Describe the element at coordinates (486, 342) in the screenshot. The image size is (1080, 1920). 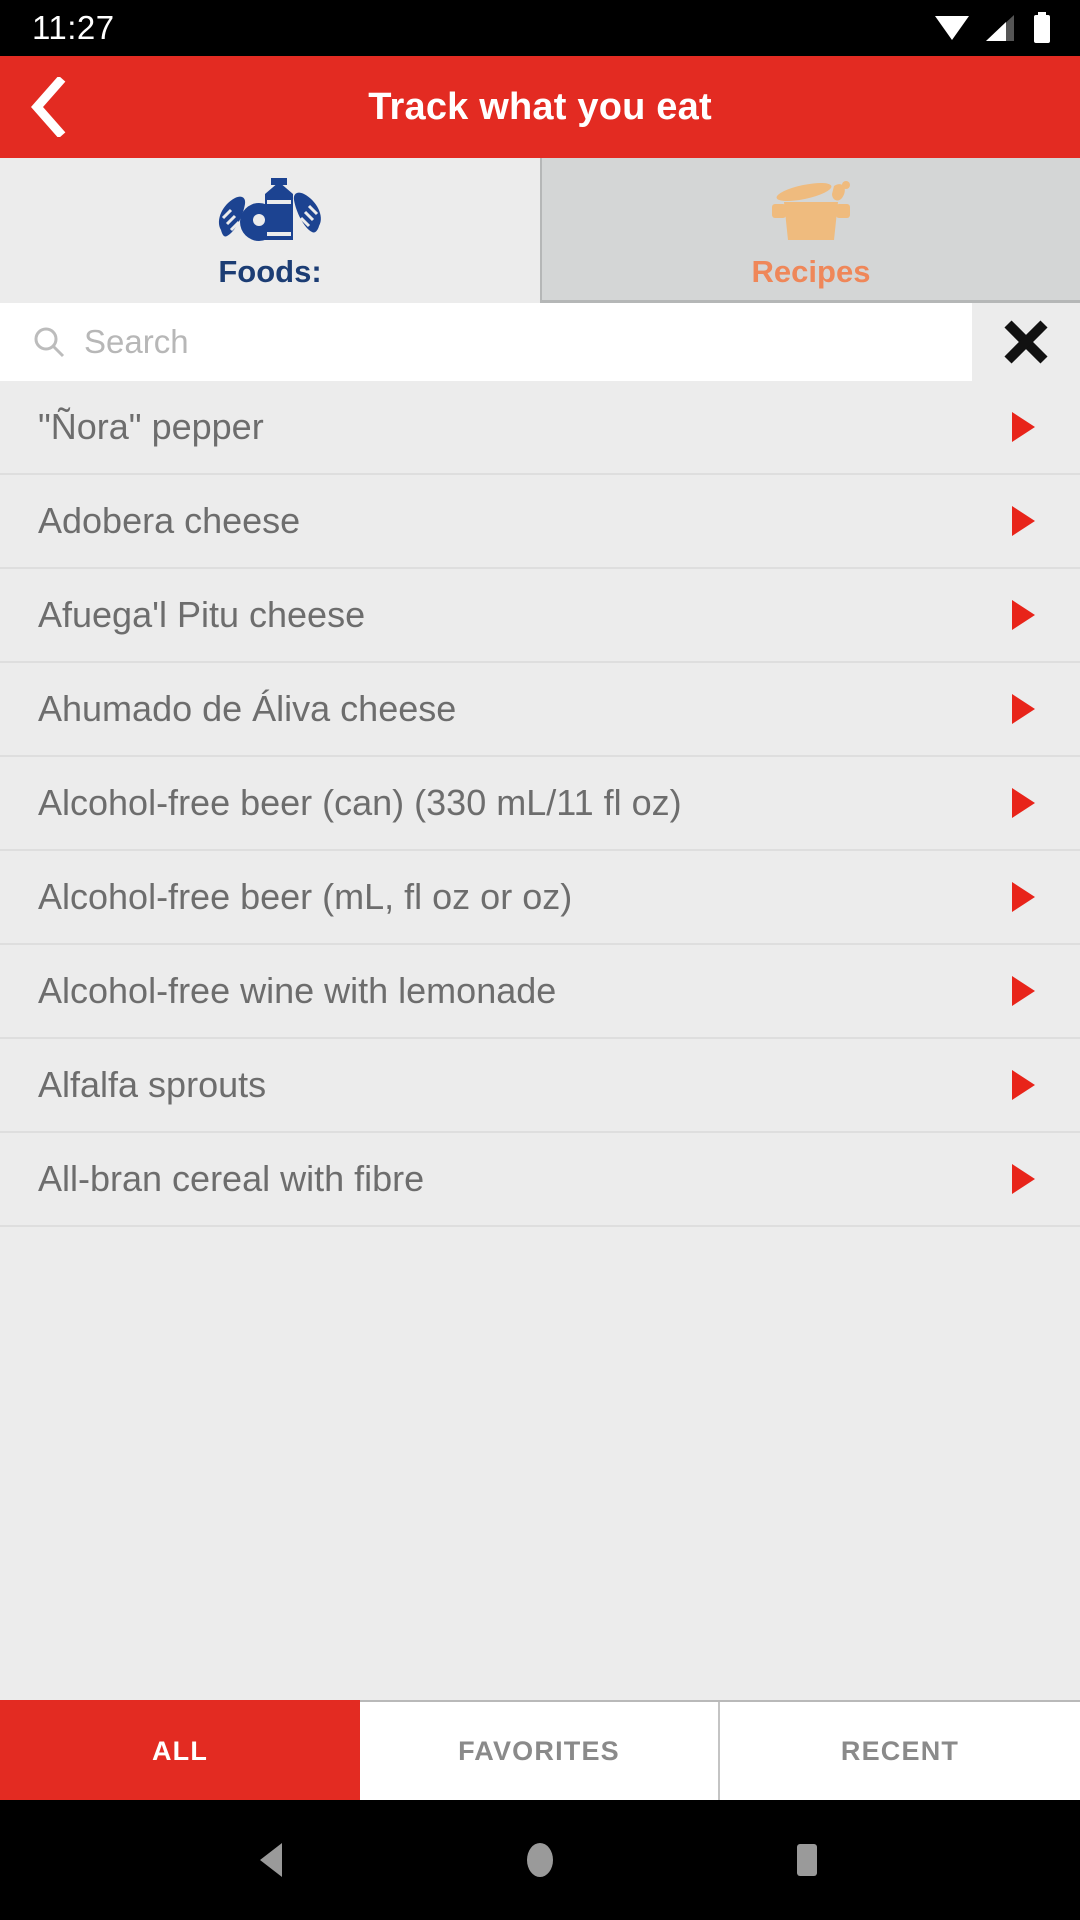
I see `search-field-wrapper: Search` at that location.